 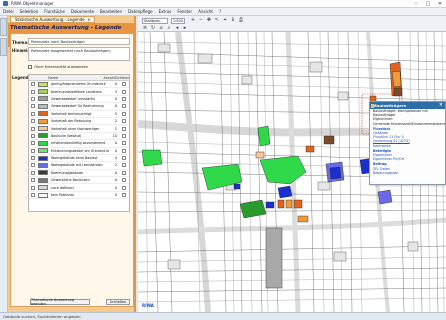 I want to click on menu-extras: Extras, so click(x=165, y=11).